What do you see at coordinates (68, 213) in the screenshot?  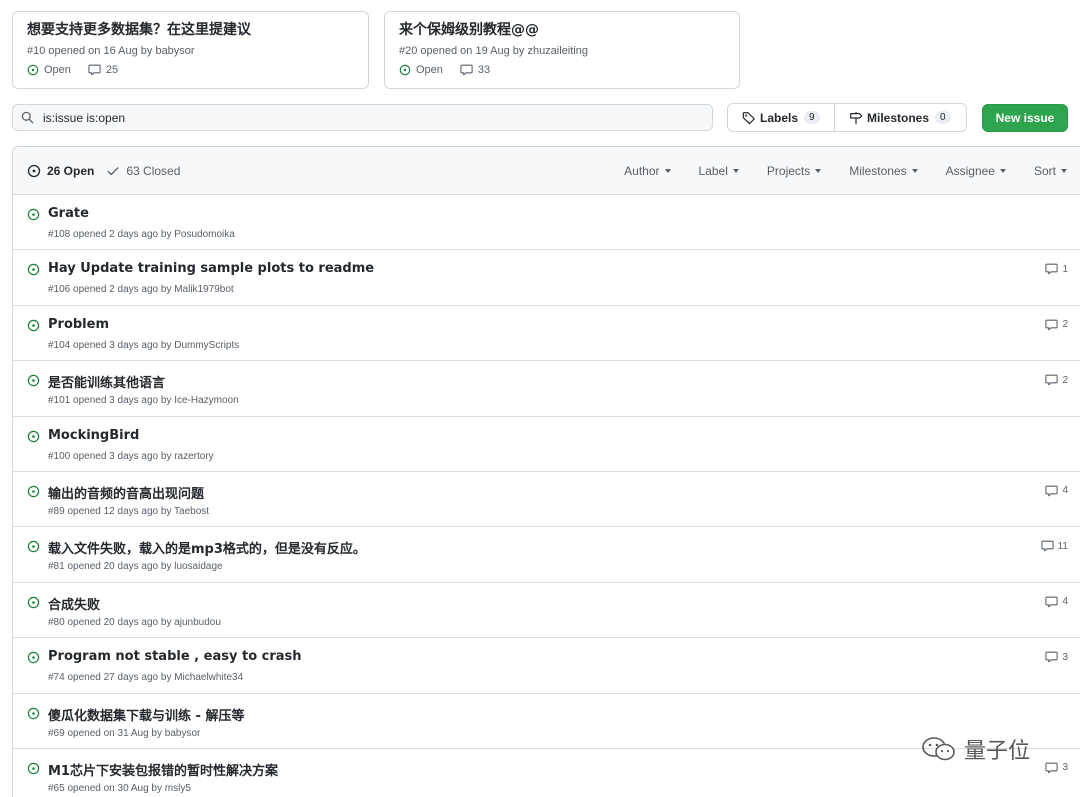 I see `issue-title: Grate` at bounding box center [68, 213].